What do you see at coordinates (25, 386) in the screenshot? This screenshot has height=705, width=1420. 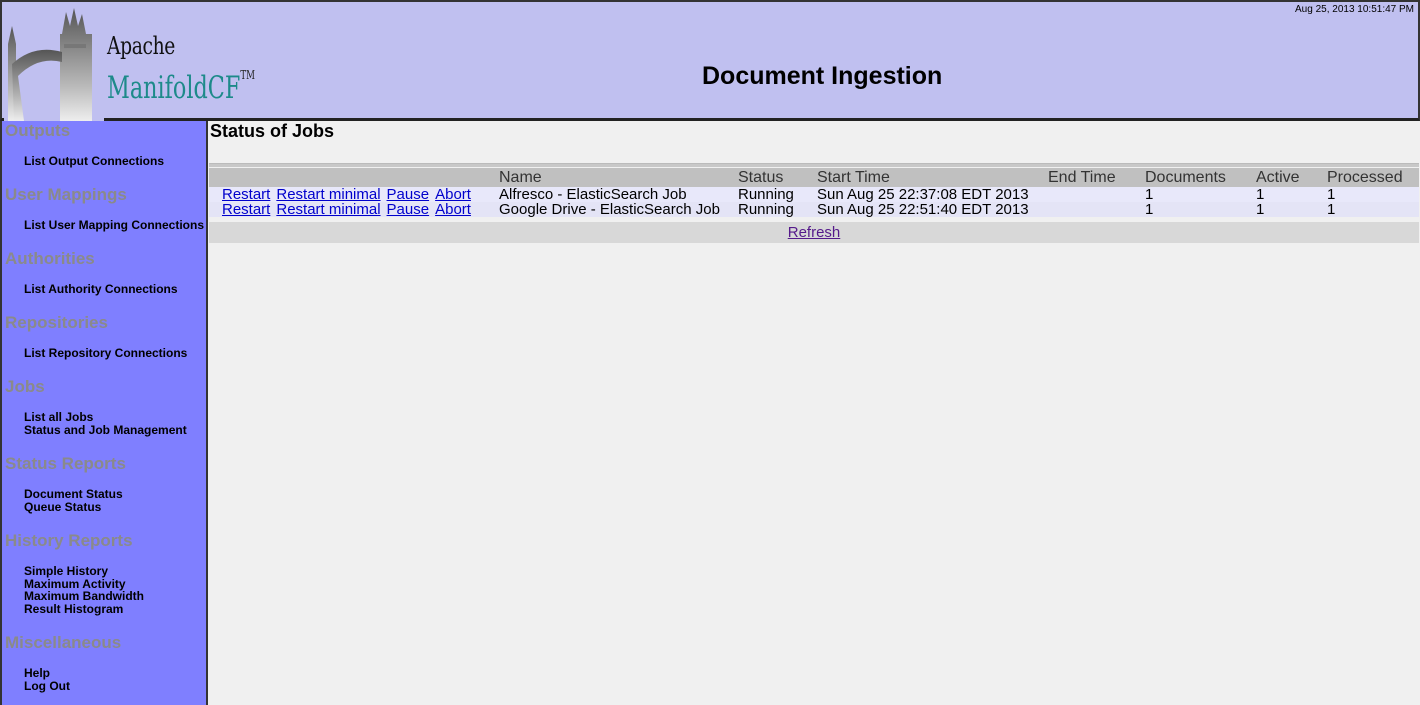 I see `nav-section-title: Jobs` at bounding box center [25, 386].